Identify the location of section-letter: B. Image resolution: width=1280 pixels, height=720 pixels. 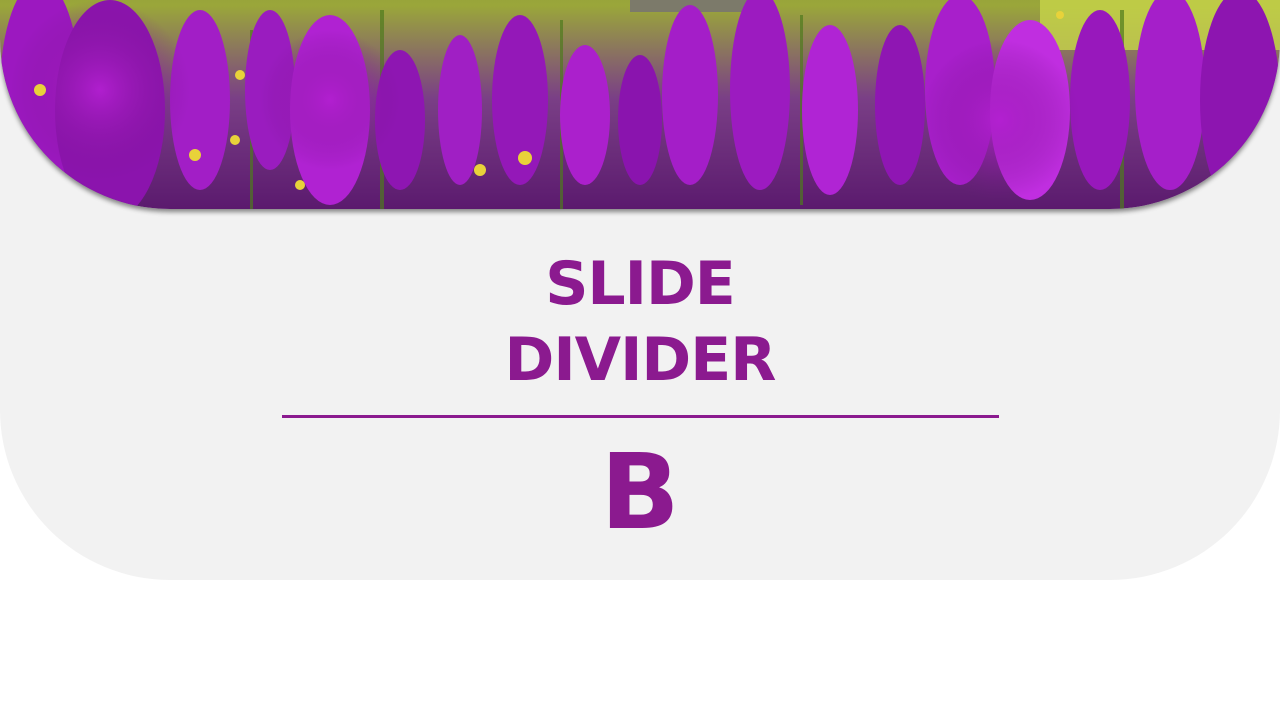
(640, 492).